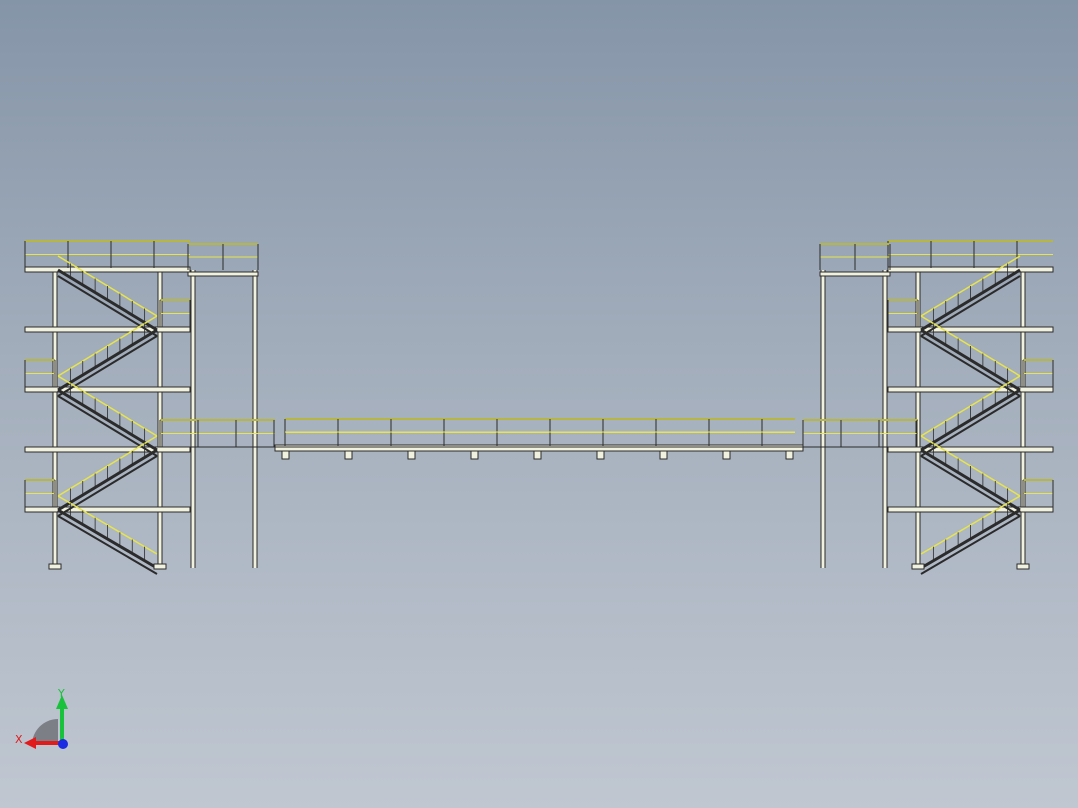  Describe the element at coordinates (63, 744) in the screenshot. I see `z-axis-dot` at that location.